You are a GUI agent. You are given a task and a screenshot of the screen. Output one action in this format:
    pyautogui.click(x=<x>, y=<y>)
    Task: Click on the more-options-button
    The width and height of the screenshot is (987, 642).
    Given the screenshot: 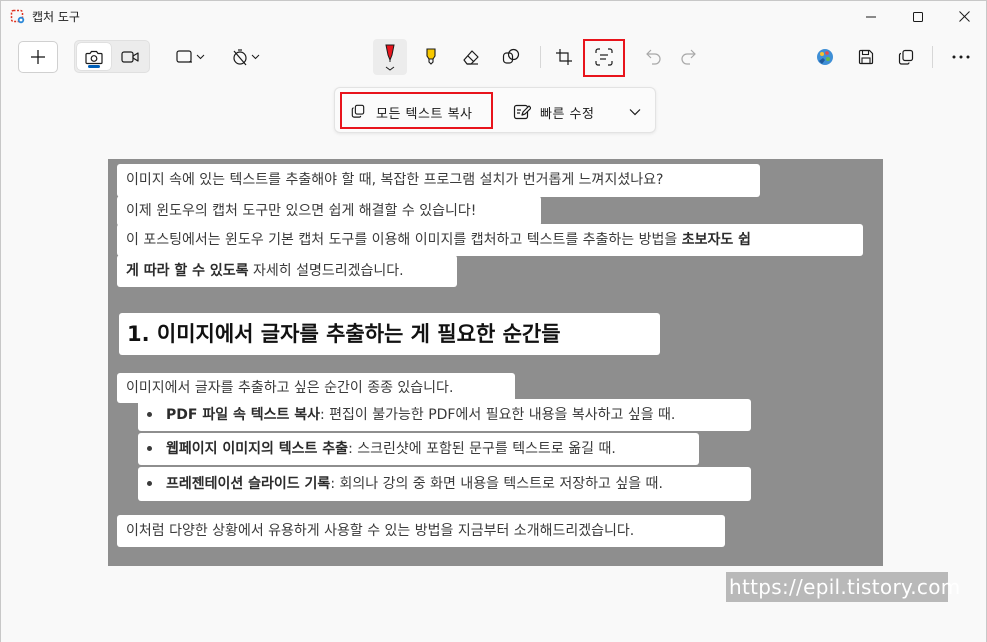 What is the action you would take?
    pyautogui.click(x=961, y=57)
    